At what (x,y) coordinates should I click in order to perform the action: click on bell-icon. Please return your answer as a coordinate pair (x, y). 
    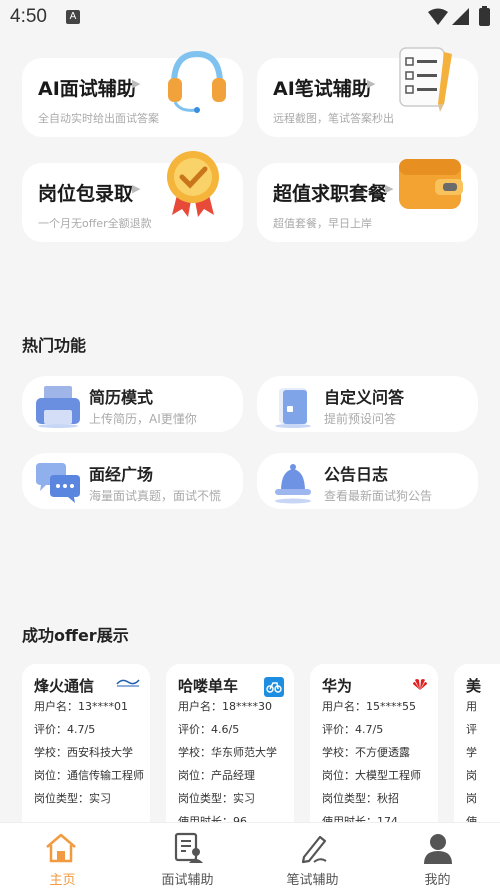
    Looking at the image, I should click on (293, 484).